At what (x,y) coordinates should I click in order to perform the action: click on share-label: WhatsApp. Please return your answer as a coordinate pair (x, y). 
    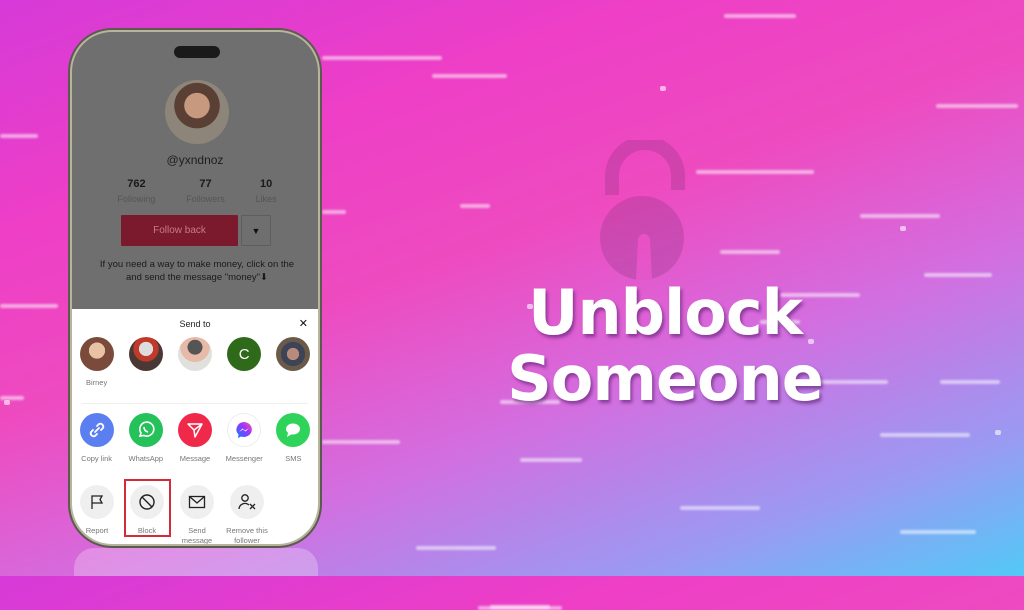
    Looking at the image, I should click on (146, 458).